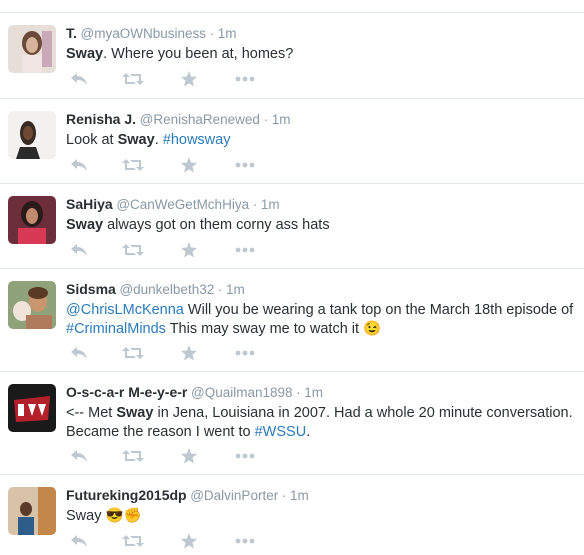  What do you see at coordinates (126, 495) in the screenshot?
I see `author-name: Futureking2015dp` at bounding box center [126, 495].